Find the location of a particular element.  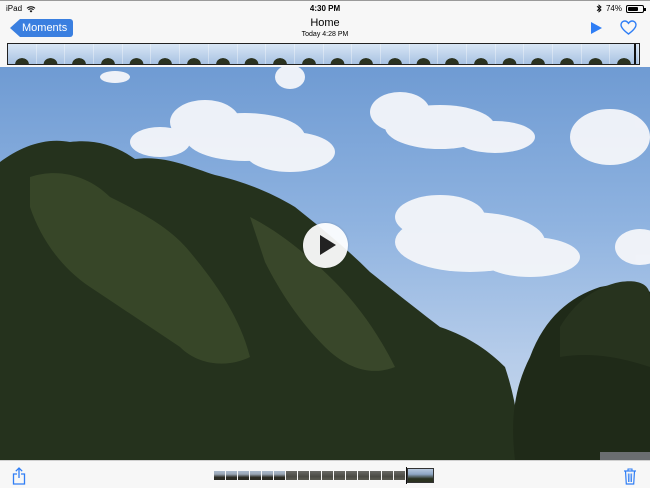

status-time: 4:30 PM is located at coordinates (325, 8).